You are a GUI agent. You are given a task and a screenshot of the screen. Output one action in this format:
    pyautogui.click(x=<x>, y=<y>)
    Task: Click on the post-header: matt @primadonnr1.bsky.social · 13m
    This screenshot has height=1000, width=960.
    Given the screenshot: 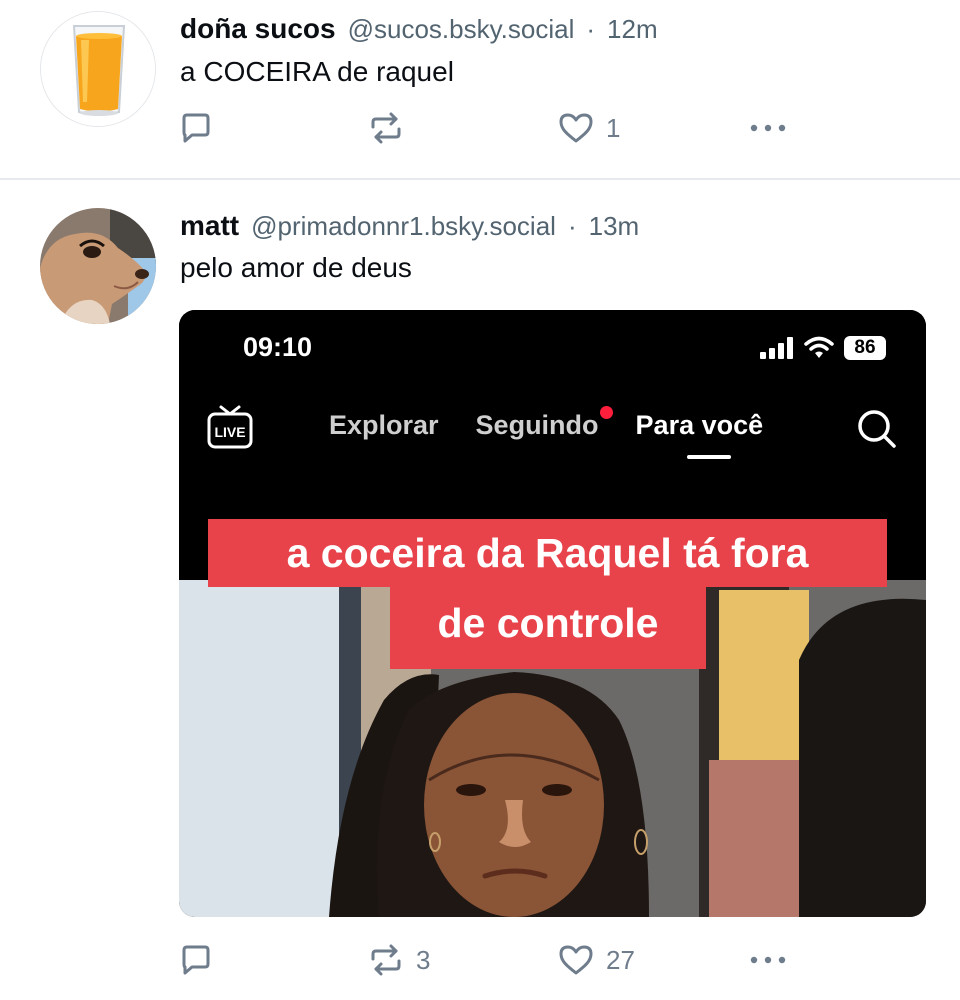 What is the action you would take?
    pyautogui.click(x=409, y=228)
    